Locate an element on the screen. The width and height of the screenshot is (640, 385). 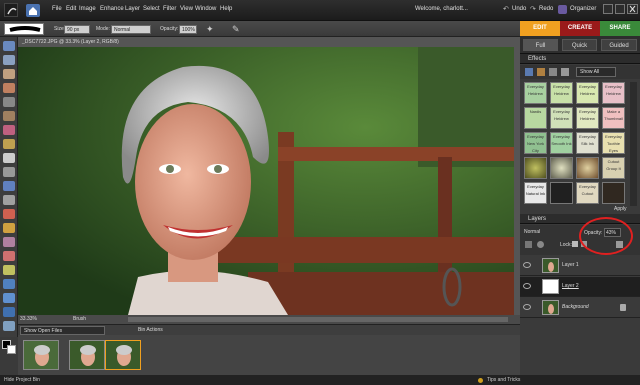
size-input: 90 px is located at coordinates (77, 29).